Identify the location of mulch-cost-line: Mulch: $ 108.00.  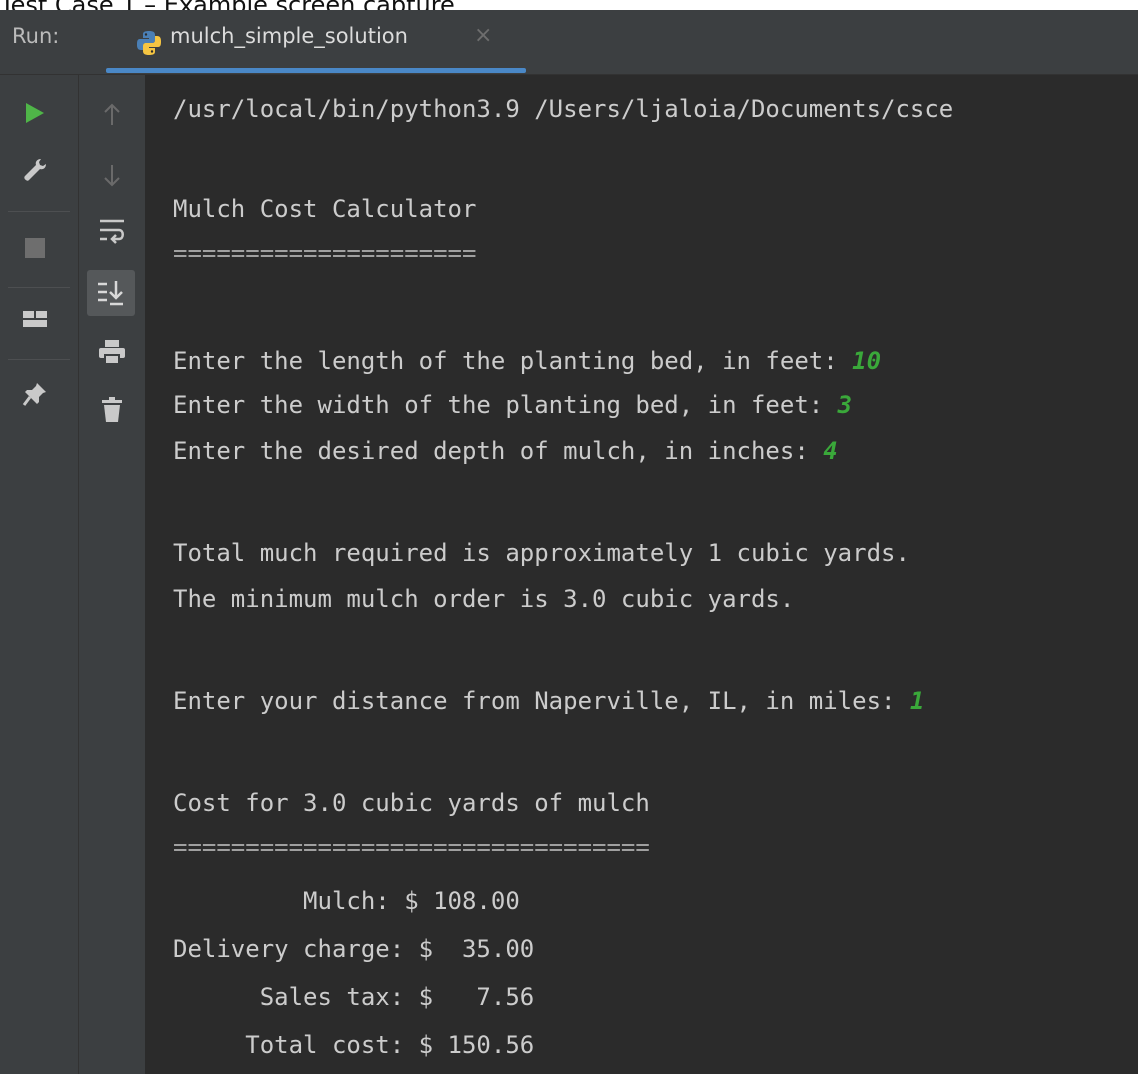
(346, 901).